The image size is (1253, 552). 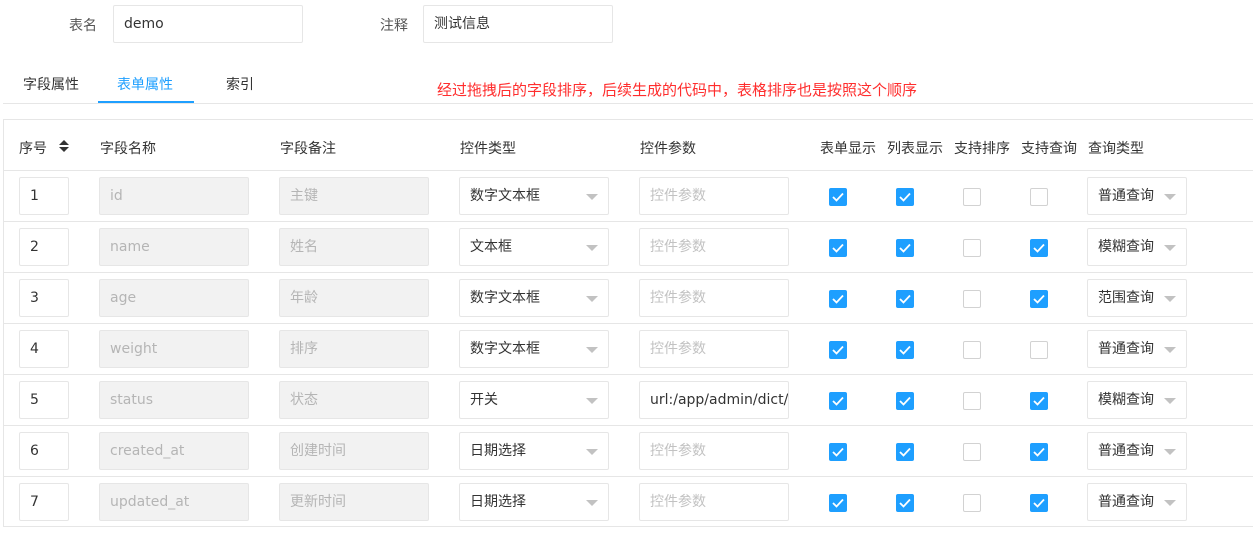 What do you see at coordinates (44, 196) in the screenshot?
I see `index-input: 1` at bounding box center [44, 196].